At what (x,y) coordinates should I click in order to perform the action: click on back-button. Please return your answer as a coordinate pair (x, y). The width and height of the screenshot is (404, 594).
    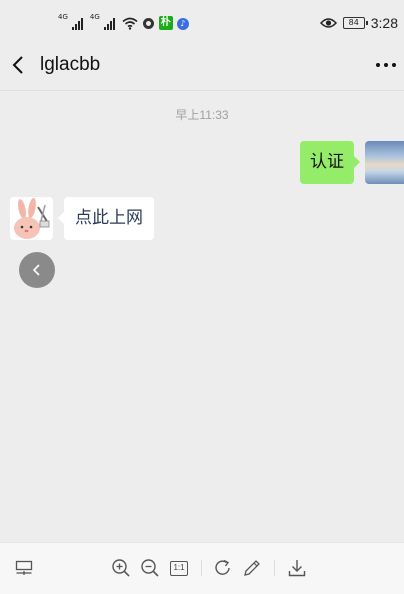
    Looking at the image, I should click on (19, 65).